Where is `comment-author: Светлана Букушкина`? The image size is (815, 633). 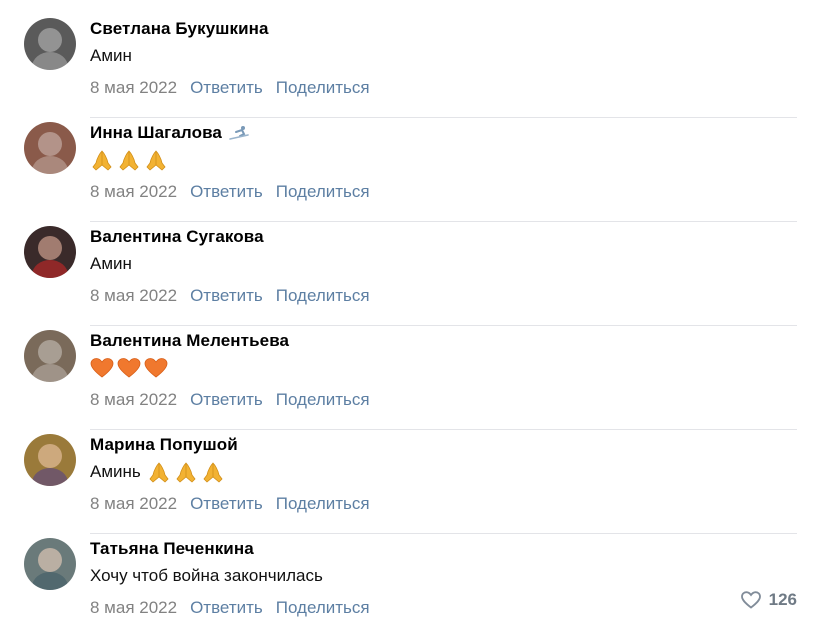 comment-author: Светлана Букушкина is located at coordinates (179, 29).